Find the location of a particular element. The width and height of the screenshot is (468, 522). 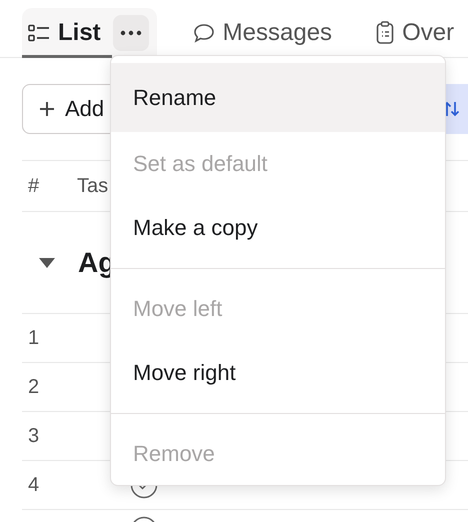

row-number: 2 is located at coordinates (33, 387).